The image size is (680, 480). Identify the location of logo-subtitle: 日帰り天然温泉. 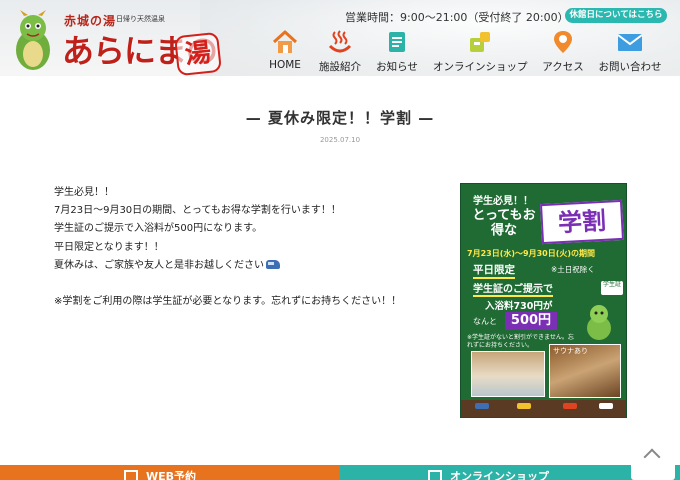
(140, 19).